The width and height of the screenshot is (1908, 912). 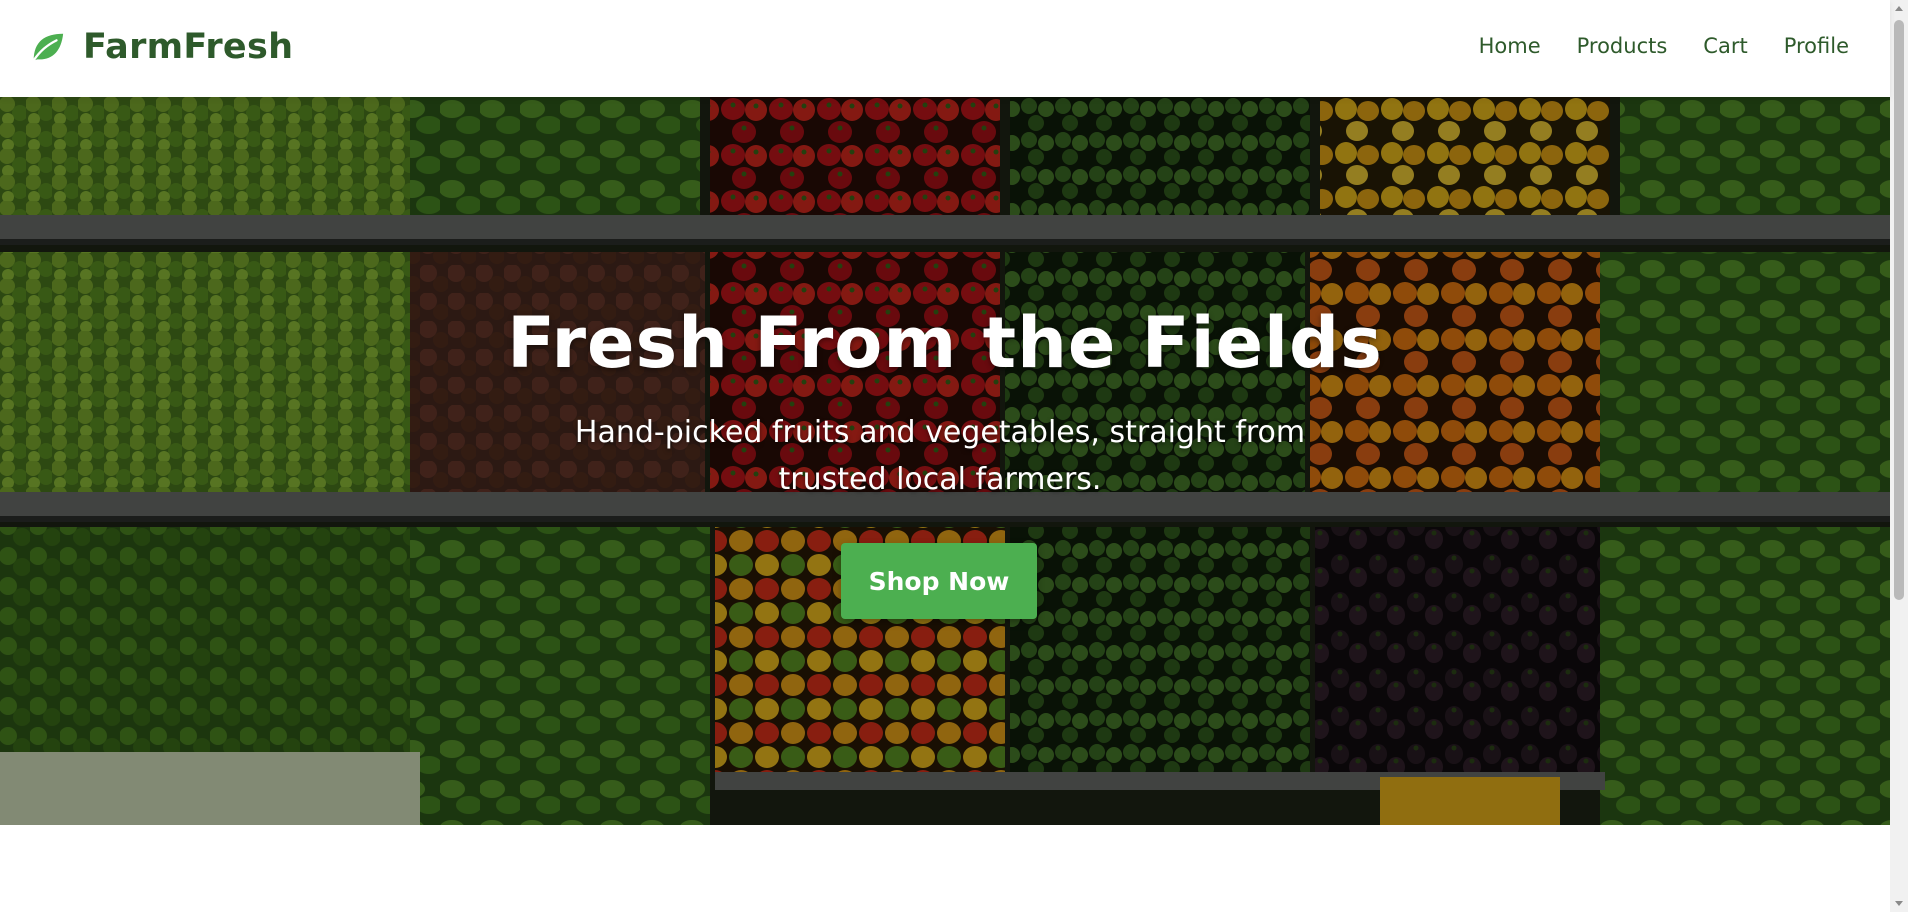 What do you see at coordinates (1622, 46) in the screenshot?
I see `nav-products: Products` at bounding box center [1622, 46].